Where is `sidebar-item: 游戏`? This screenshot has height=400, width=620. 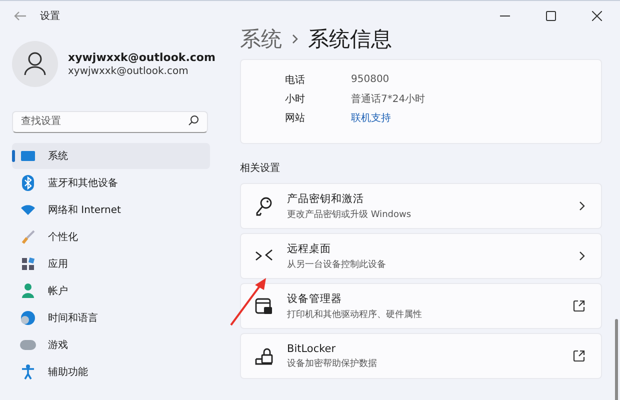 sidebar-item: 游戏 is located at coordinates (111, 345).